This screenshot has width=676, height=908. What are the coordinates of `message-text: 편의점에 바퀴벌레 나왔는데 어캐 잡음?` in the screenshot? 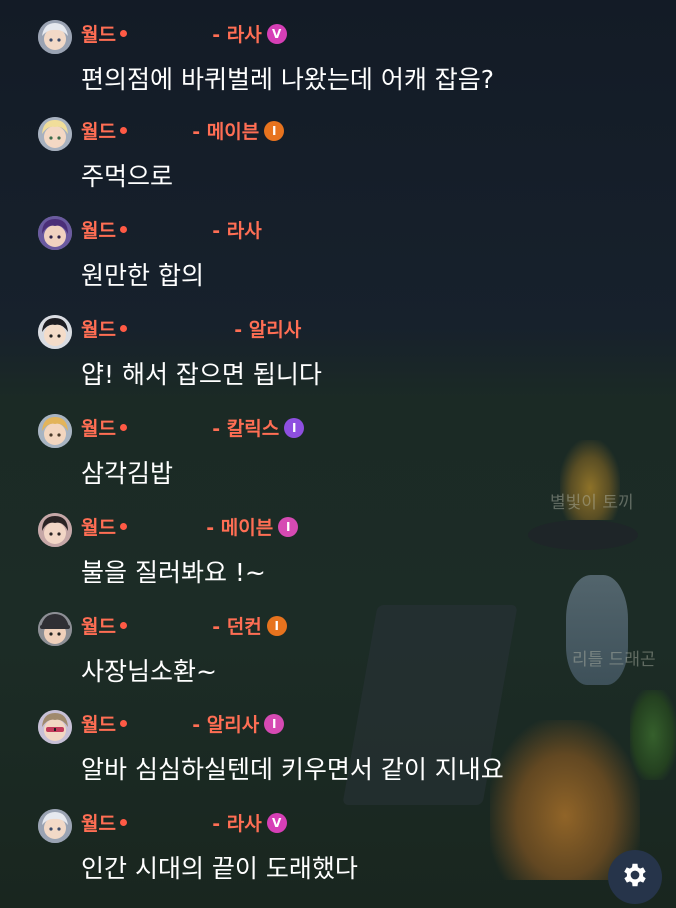 It's located at (288, 79).